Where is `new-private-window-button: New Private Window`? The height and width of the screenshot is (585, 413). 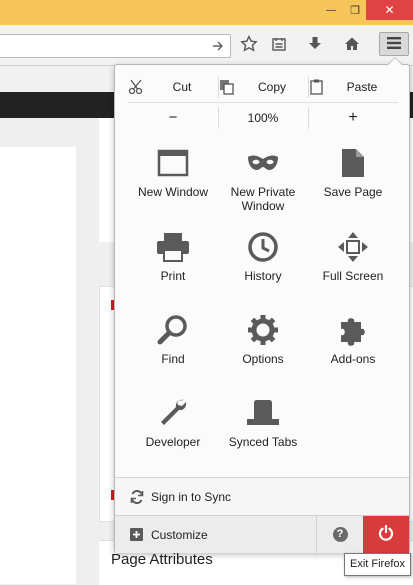 new-private-window-button: New Private Window is located at coordinates (263, 185).